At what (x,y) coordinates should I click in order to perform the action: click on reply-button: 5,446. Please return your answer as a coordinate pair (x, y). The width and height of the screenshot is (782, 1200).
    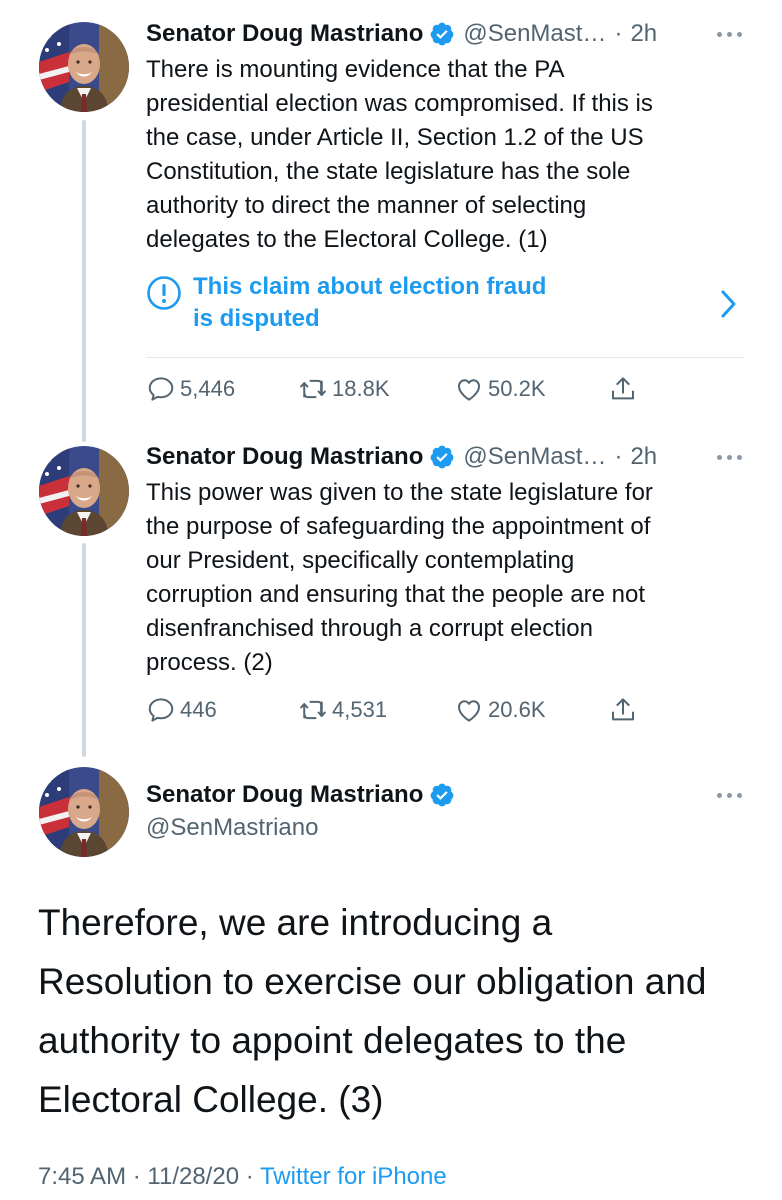
    Looking at the image, I should click on (190, 389).